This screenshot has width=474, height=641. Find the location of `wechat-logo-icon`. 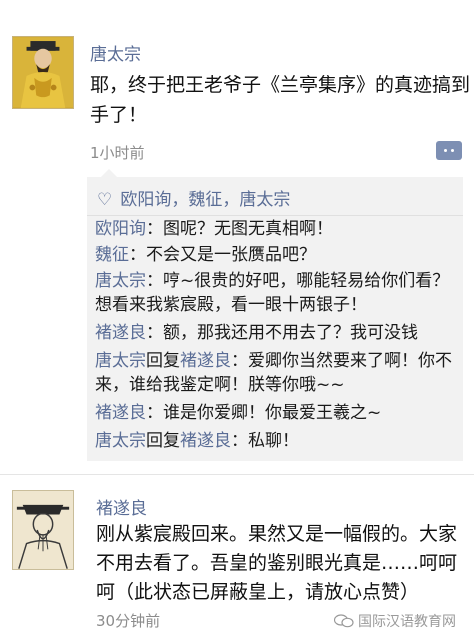

wechat-logo-icon is located at coordinates (344, 621).